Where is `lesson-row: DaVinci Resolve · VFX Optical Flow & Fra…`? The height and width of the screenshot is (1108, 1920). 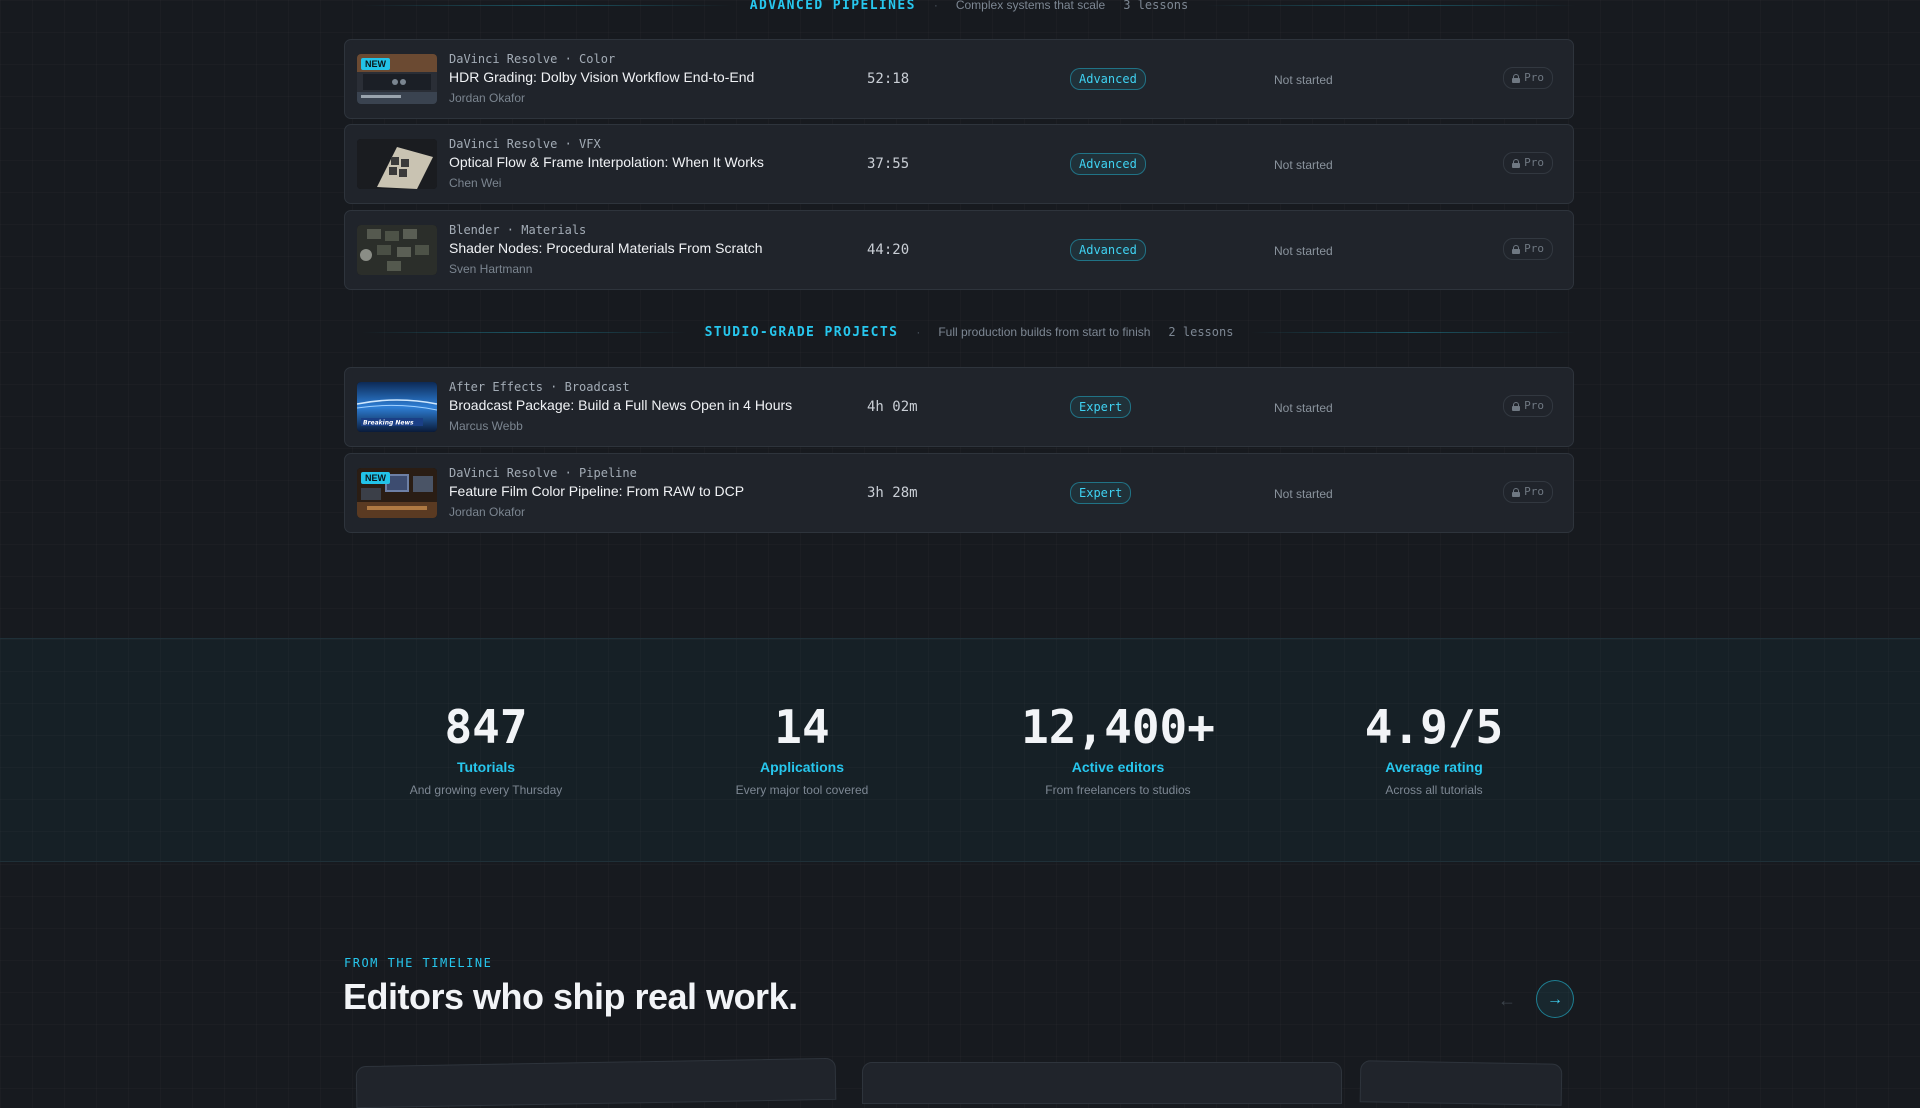
lesson-row: DaVinci Resolve · VFX Optical Flow & Fra… is located at coordinates (959, 164).